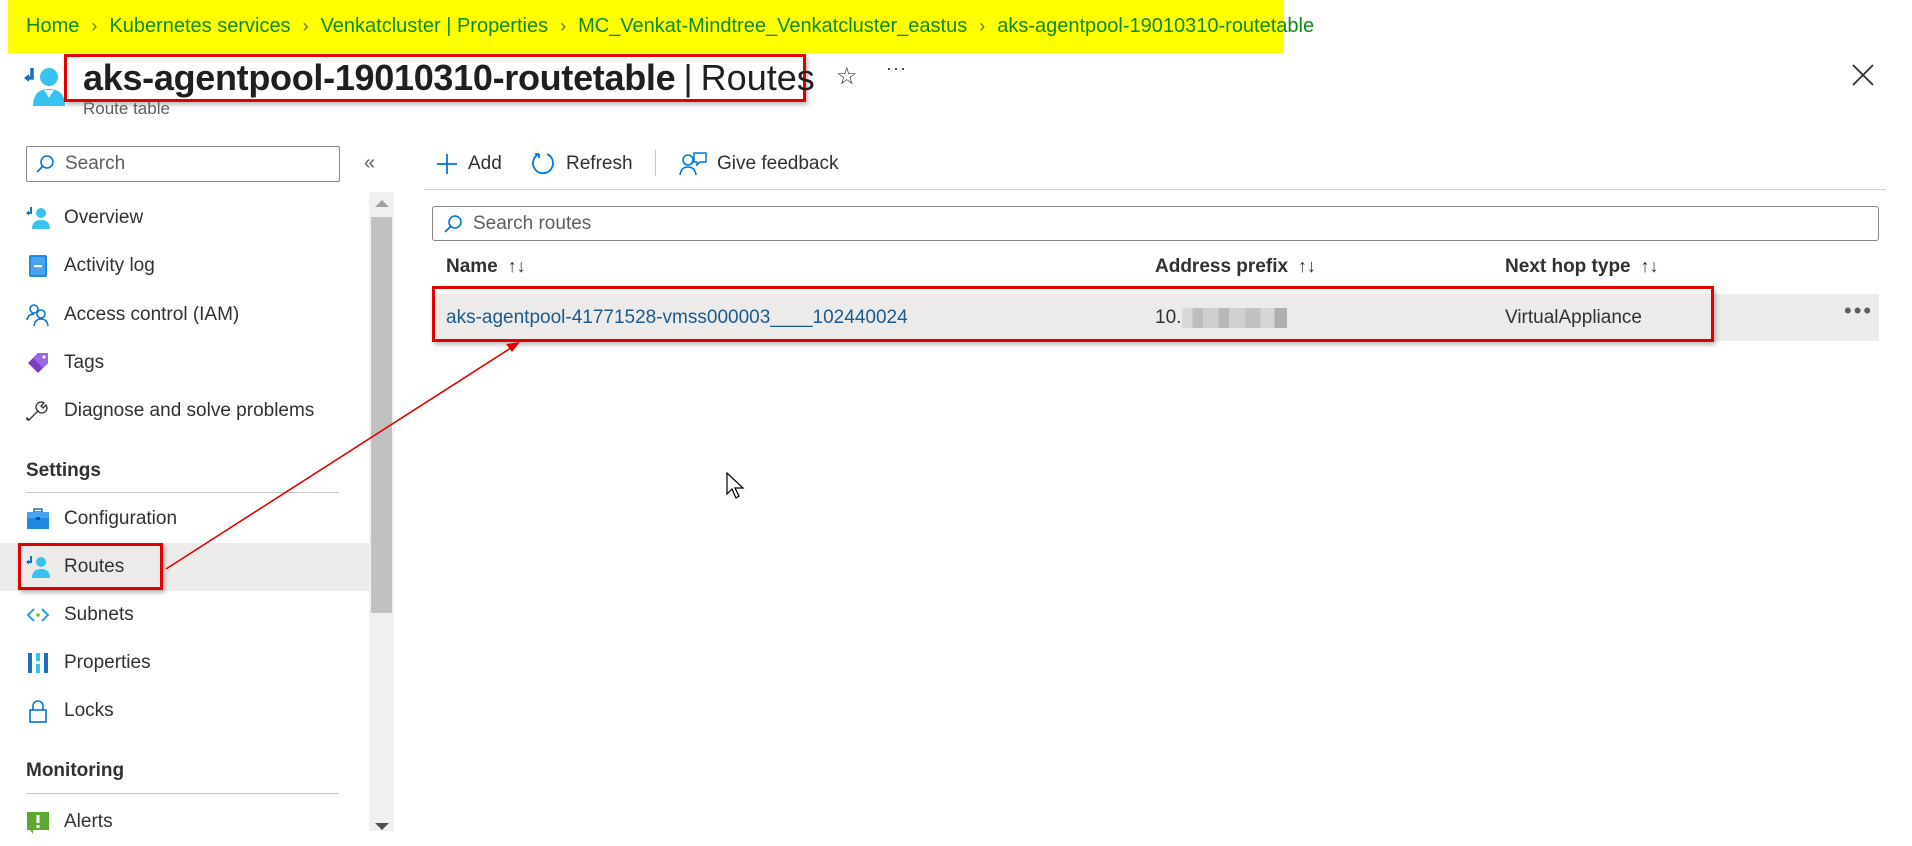 The width and height of the screenshot is (1912, 846). What do you see at coordinates (757, 77) in the screenshot?
I see `page-name: Routes` at bounding box center [757, 77].